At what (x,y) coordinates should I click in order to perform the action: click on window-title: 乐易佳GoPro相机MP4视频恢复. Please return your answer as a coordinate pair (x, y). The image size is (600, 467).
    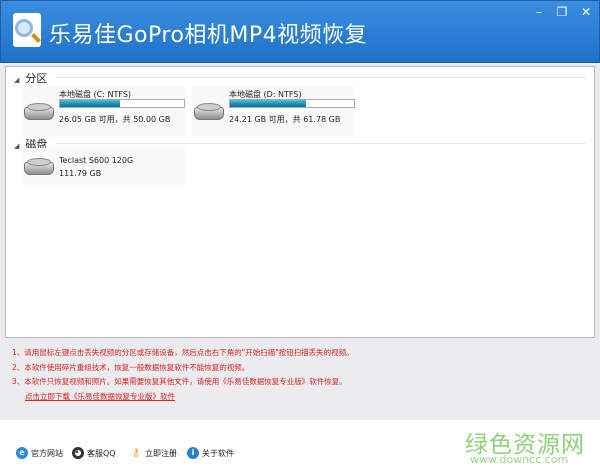
    Looking at the image, I should click on (208, 35).